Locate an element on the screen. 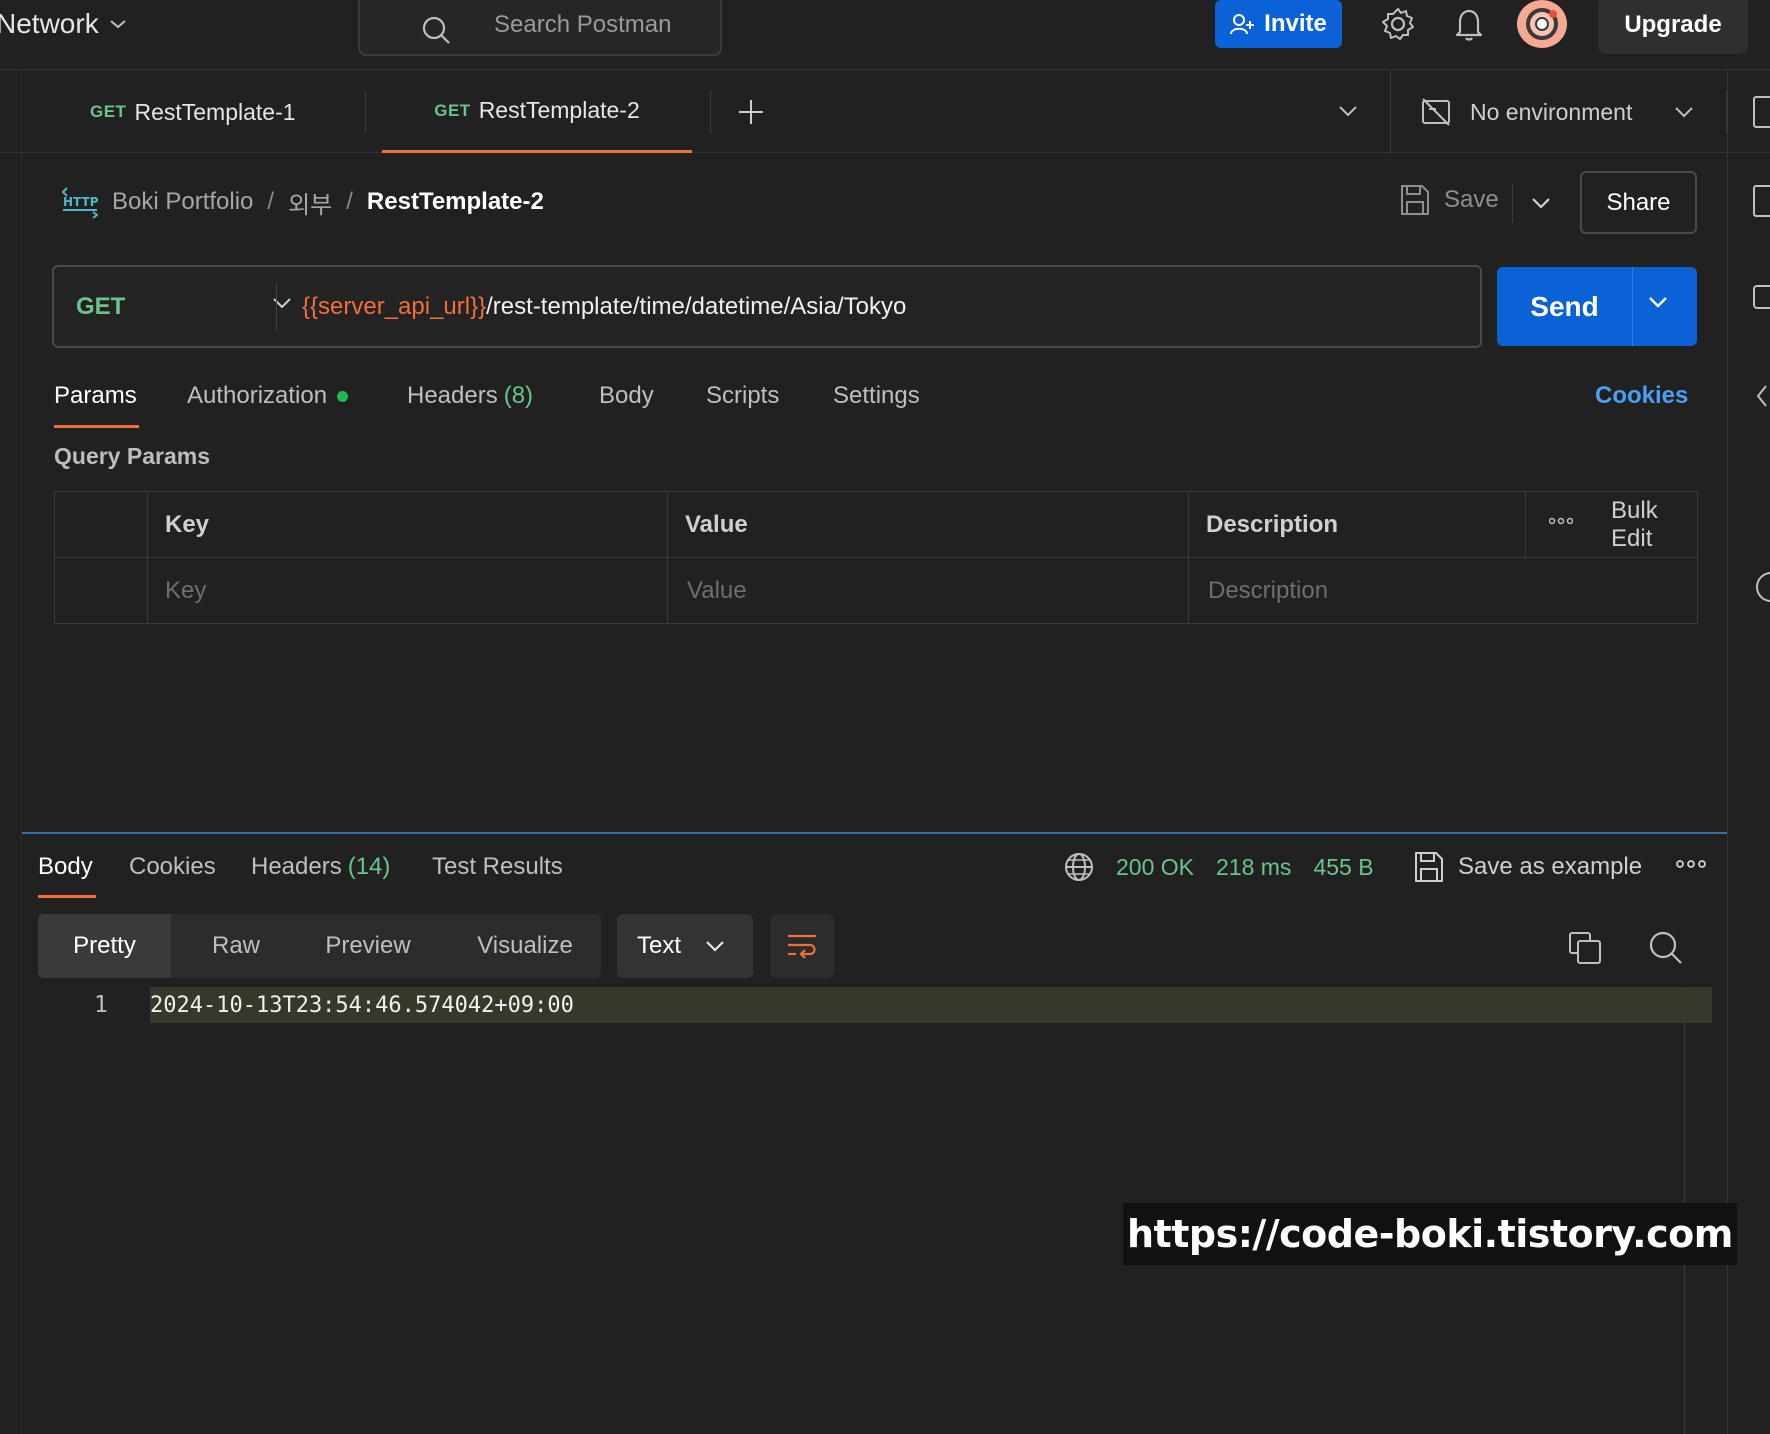 The image size is (1770, 1434). response-tab-body: Body is located at coordinates (65, 867).